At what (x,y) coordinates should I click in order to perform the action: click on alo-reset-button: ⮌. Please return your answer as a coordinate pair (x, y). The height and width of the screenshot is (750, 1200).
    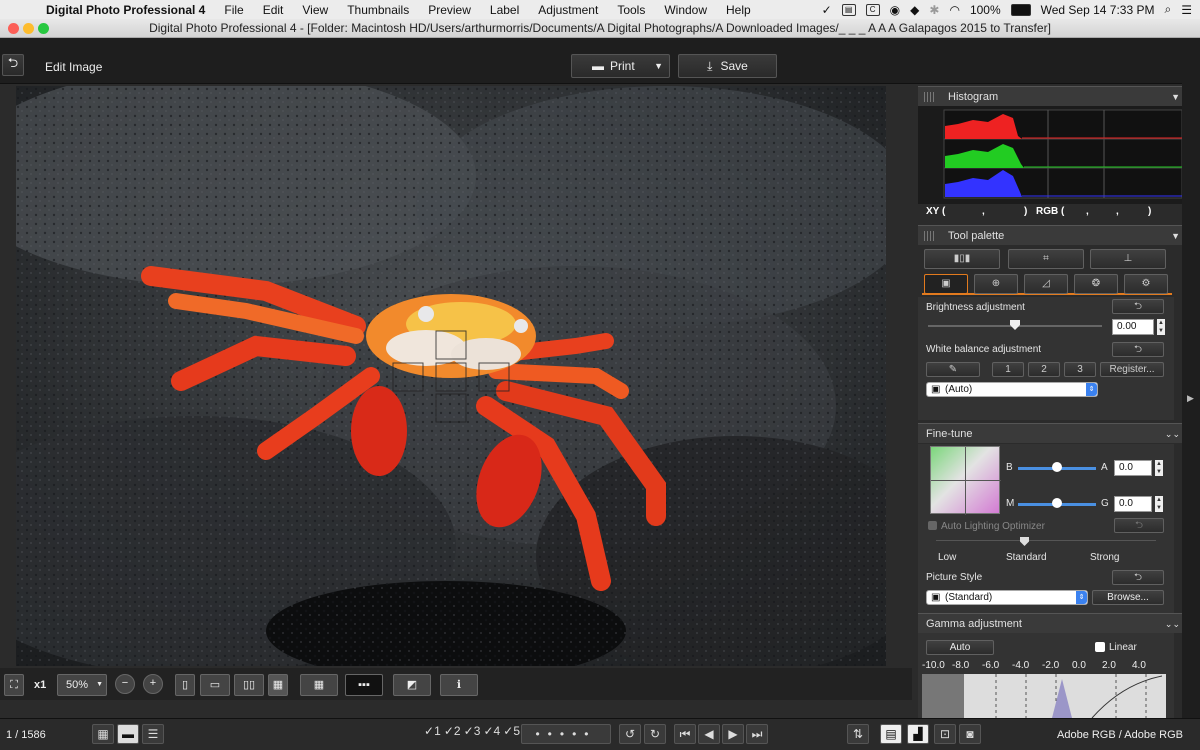
    Looking at the image, I should click on (1139, 525).